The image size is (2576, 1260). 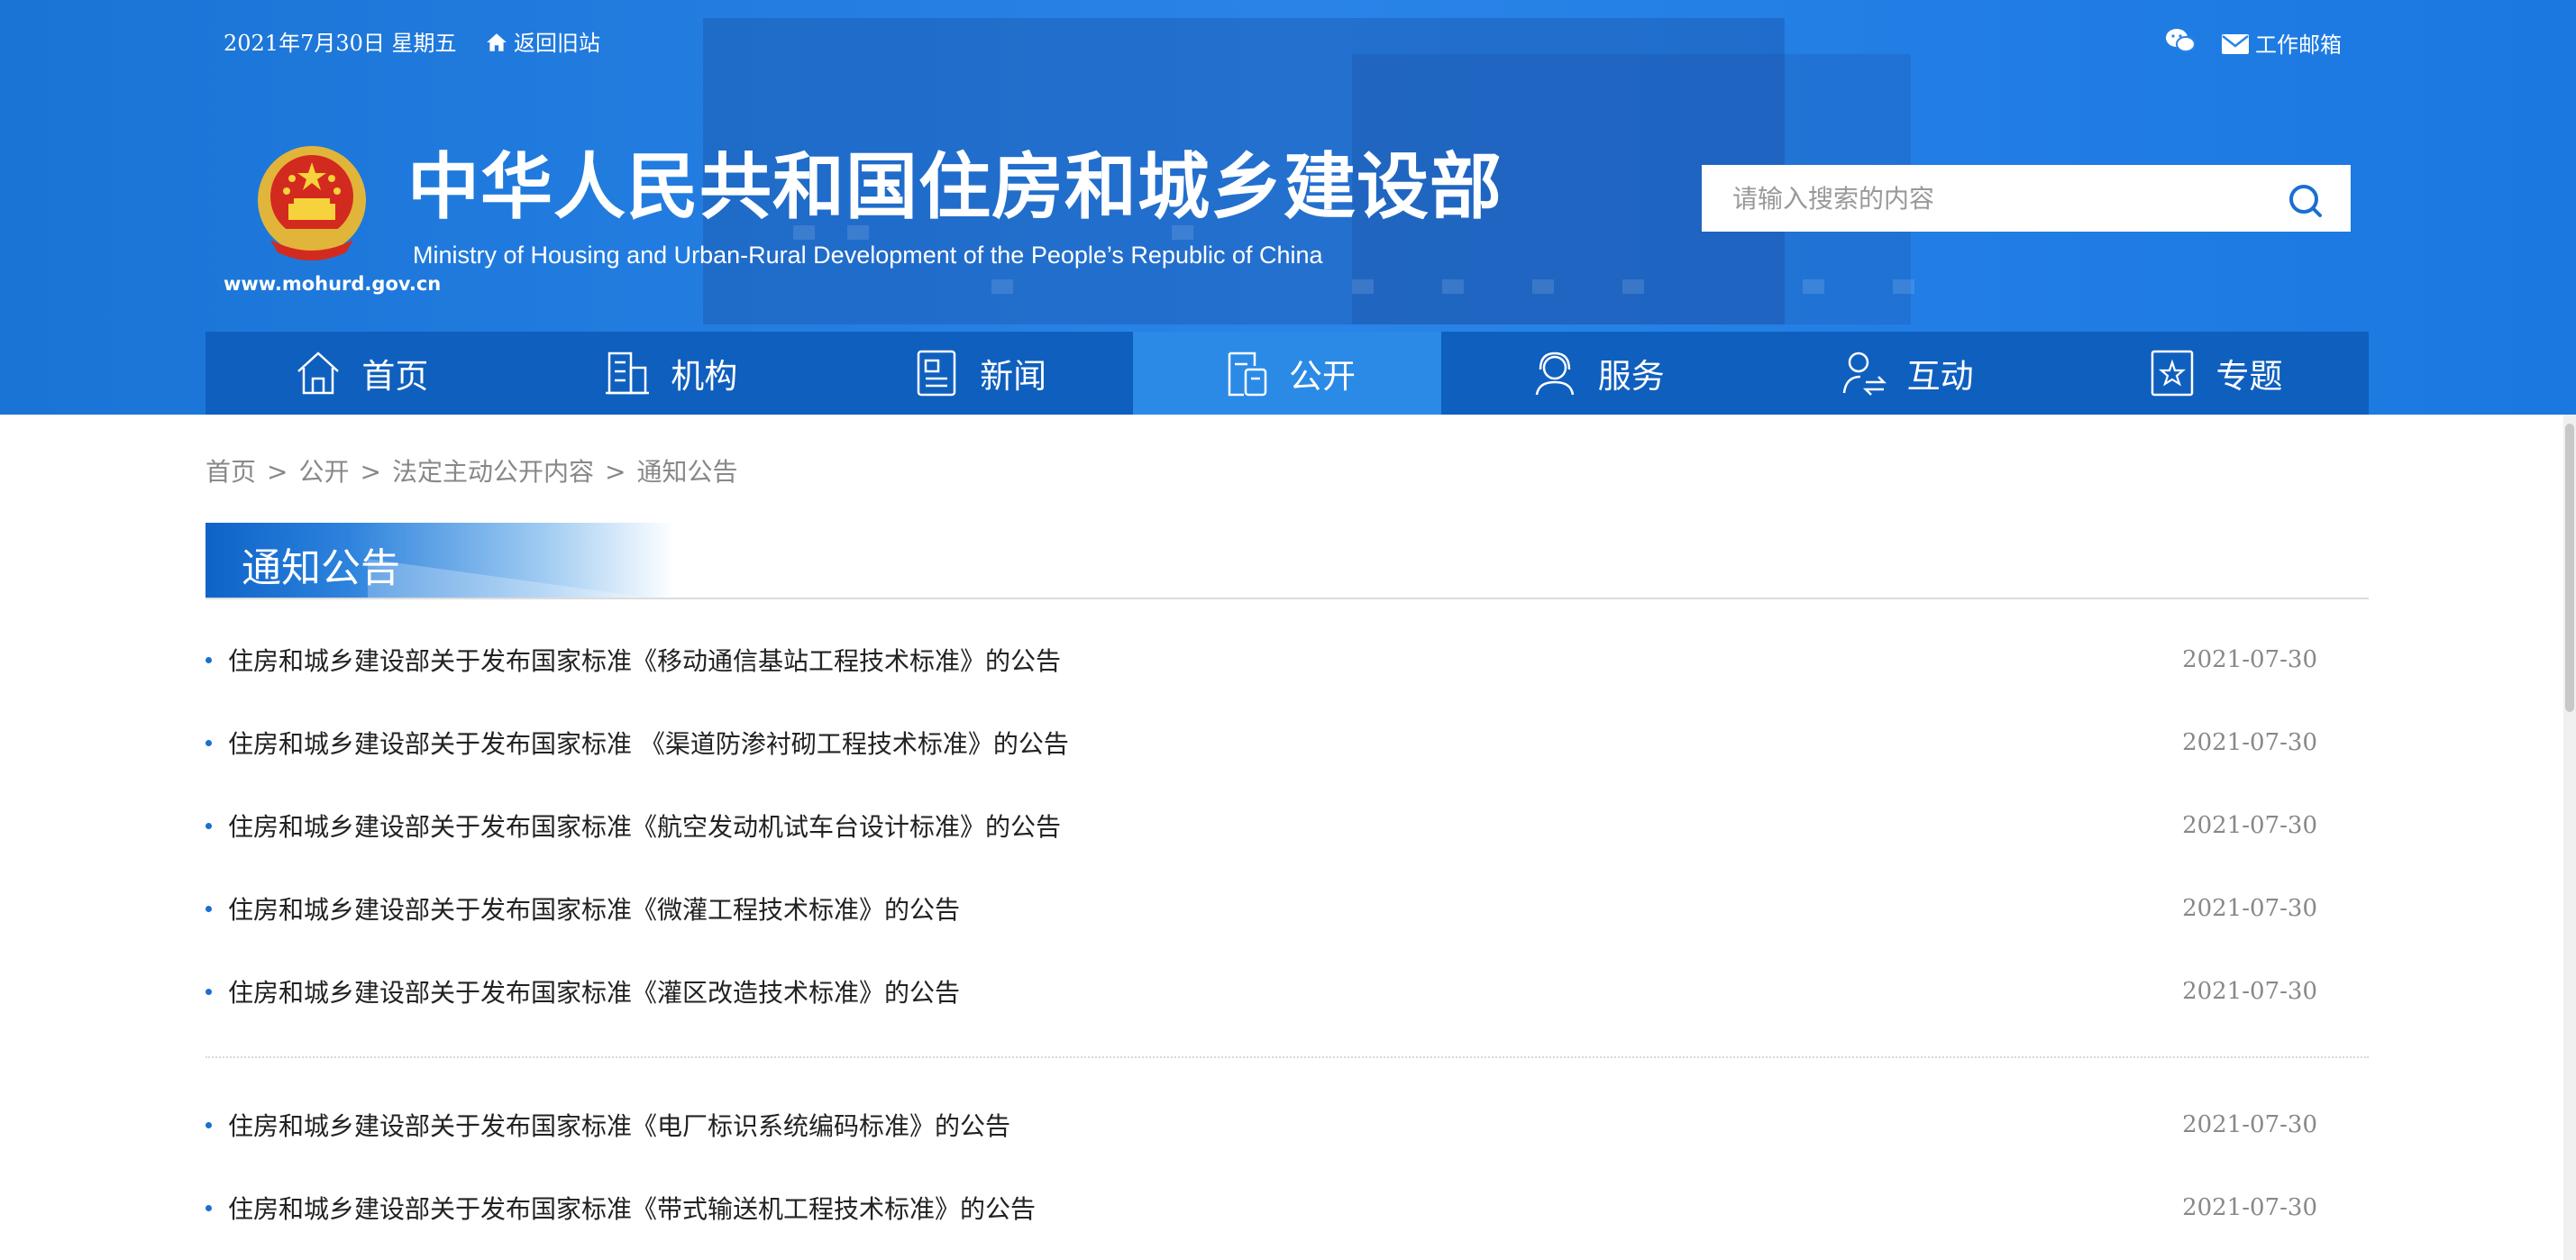 What do you see at coordinates (440, 560) in the screenshot?
I see `section-header: 通知公告` at bounding box center [440, 560].